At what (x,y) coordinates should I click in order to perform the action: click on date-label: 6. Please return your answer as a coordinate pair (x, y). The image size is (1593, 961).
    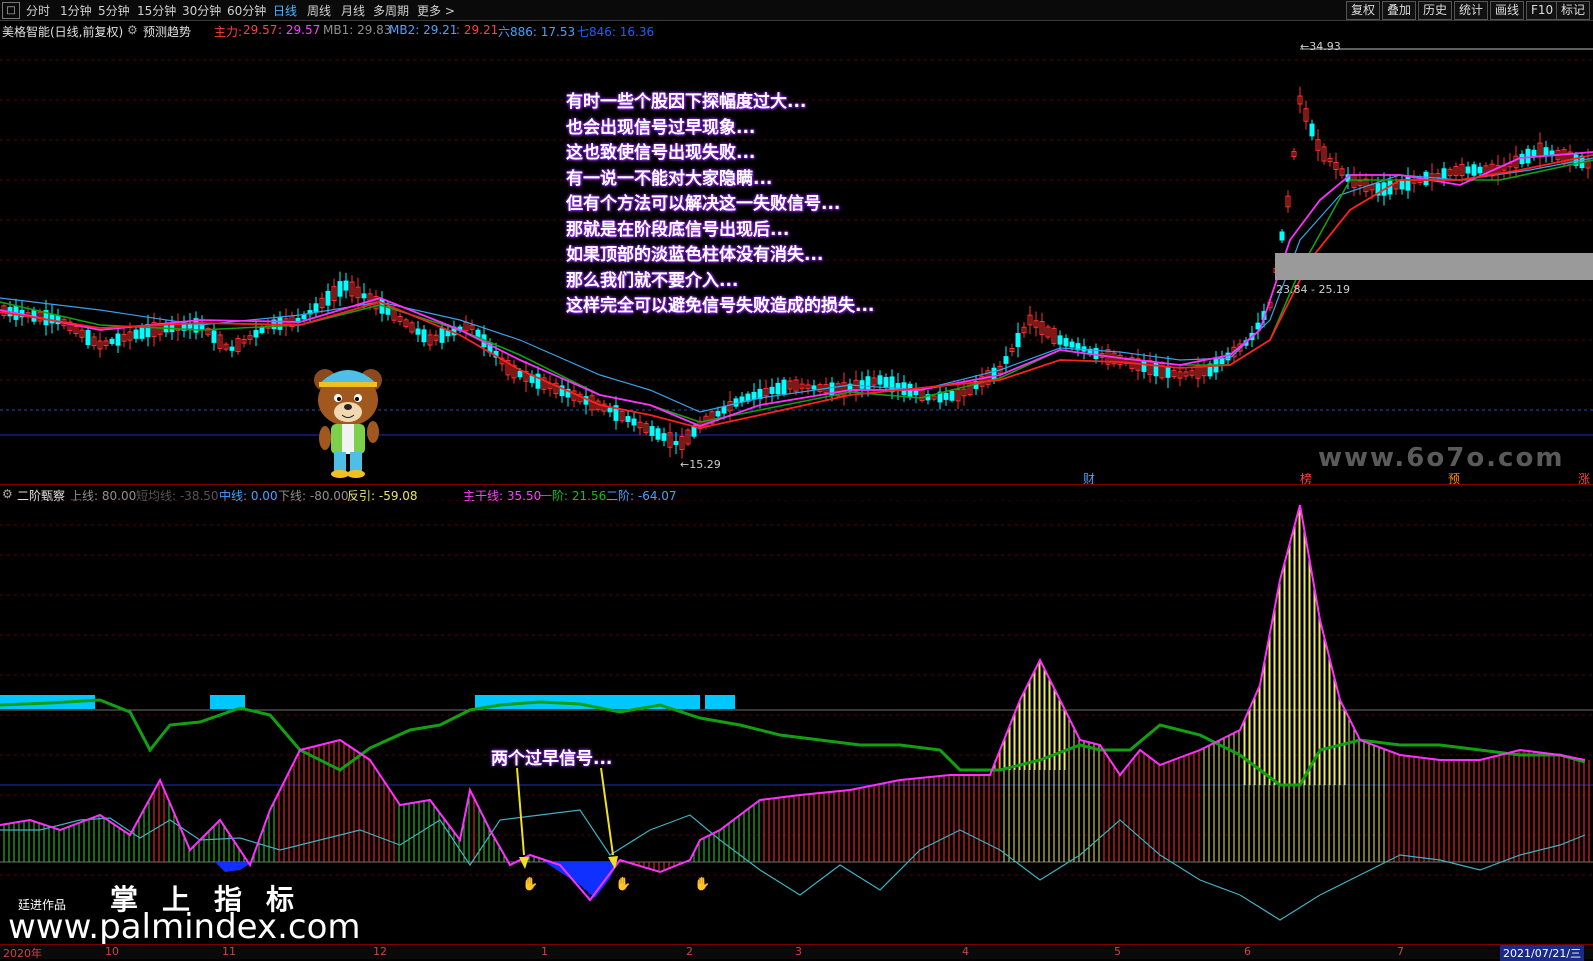
    Looking at the image, I should click on (1247, 951).